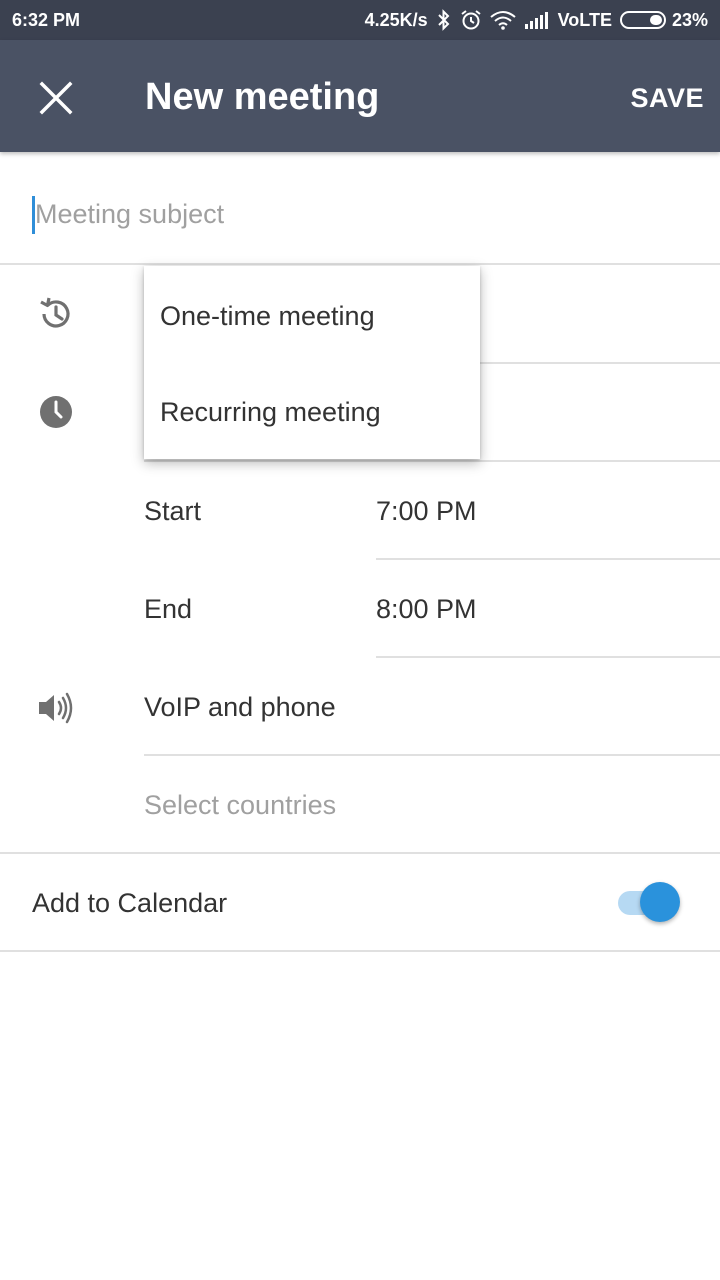 This screenshot has width=720, height=1280. Describe the element at coordinates (168, 609) in the screenshot. I see `end-label: End` at that location.